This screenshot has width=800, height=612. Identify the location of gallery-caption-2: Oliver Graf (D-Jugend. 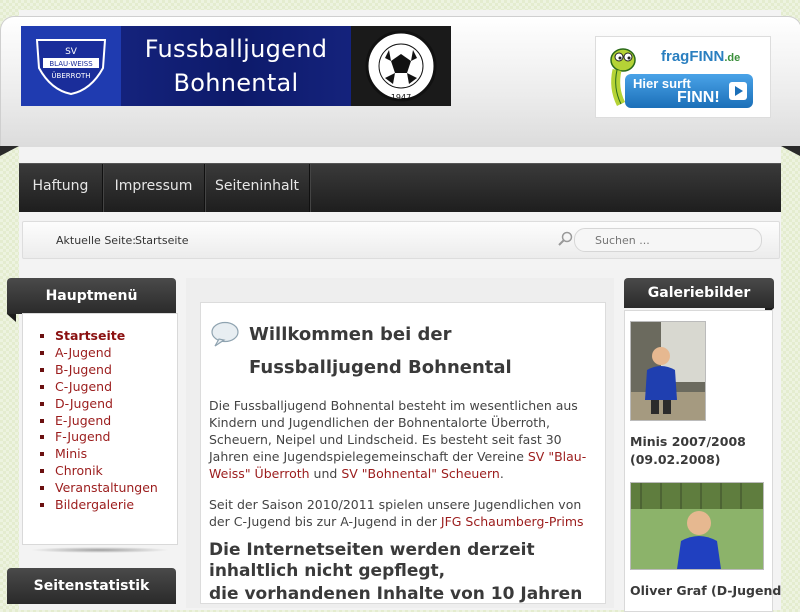
(706, 590).